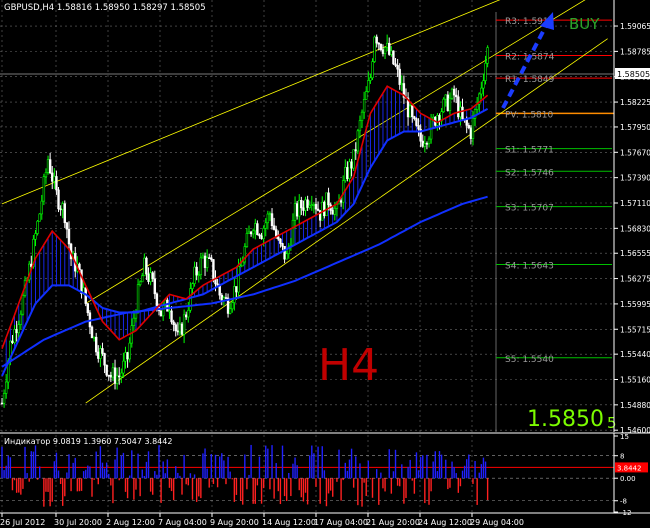 The width and height of the screenshot is (650, 528). What do you see at coordinates (497, 522) in the screenshot?
I see `time-tick-label: 29 Aug 04:00` at bounding box center [497, 522].